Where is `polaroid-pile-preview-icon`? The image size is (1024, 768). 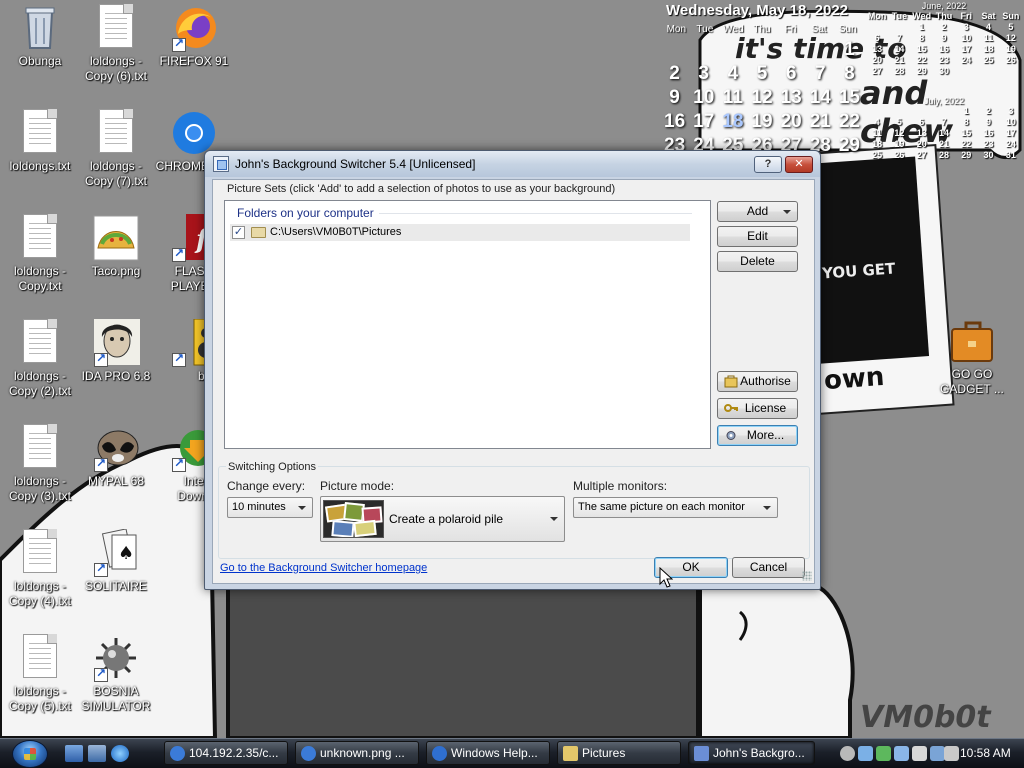
polaroid-pile-preview-icon is located at coordinates (353, 519).